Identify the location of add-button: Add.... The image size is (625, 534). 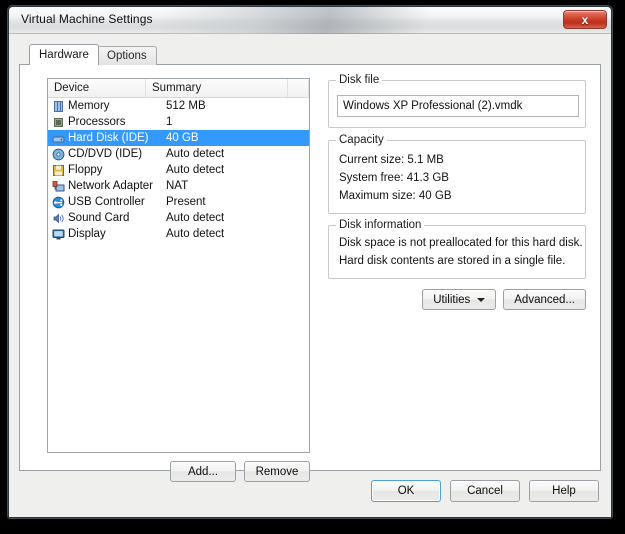
(203, 471).